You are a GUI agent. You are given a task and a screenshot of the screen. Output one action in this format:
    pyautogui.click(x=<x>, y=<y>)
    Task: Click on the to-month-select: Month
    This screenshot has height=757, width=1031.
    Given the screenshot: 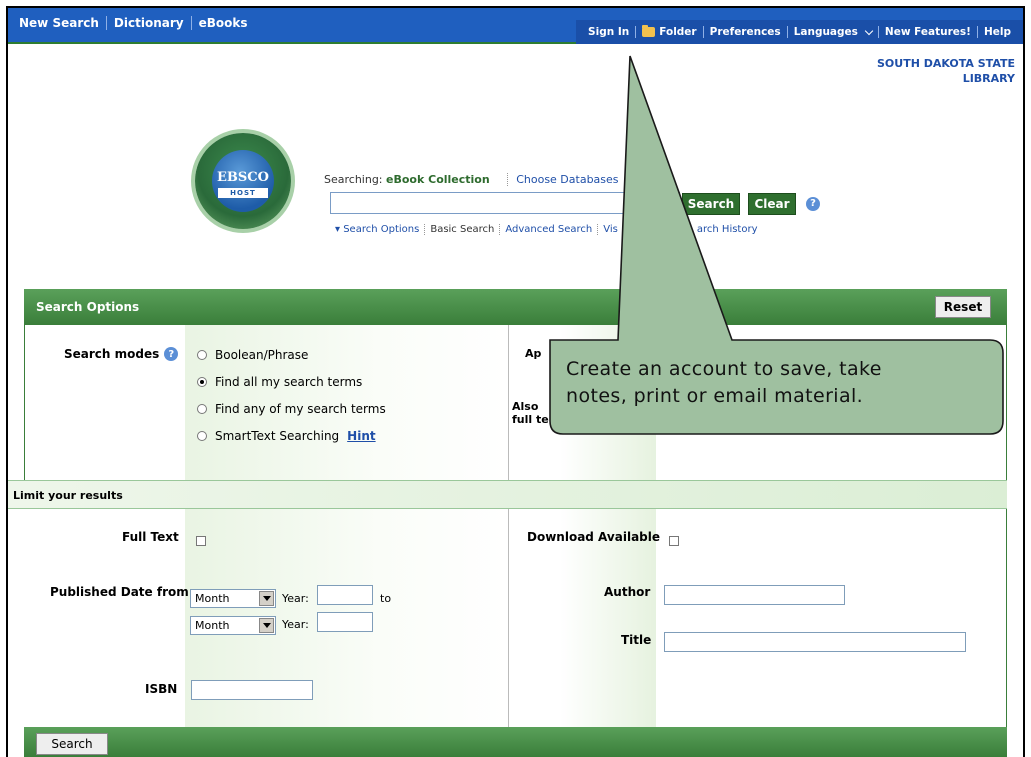 What is the action you would take?
    pyautogui.click(x=233, y=625)
    